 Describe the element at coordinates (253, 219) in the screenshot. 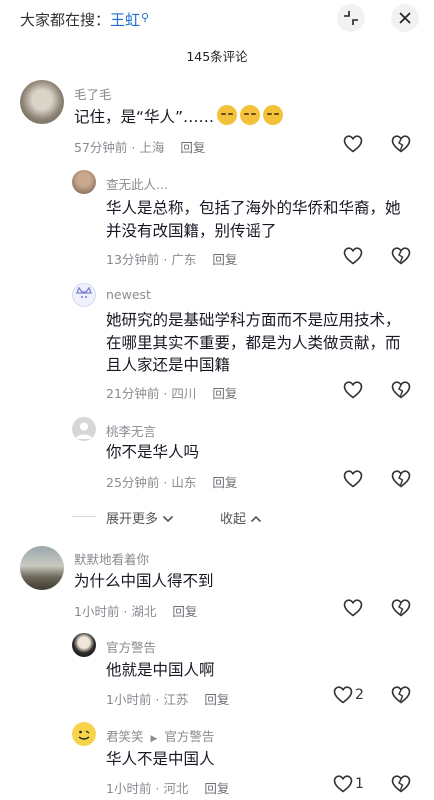

I see `comment-text: 华人是总称，包括了海外的华侨和华裔，她 并没有改国籍，别传谣了` at that location.